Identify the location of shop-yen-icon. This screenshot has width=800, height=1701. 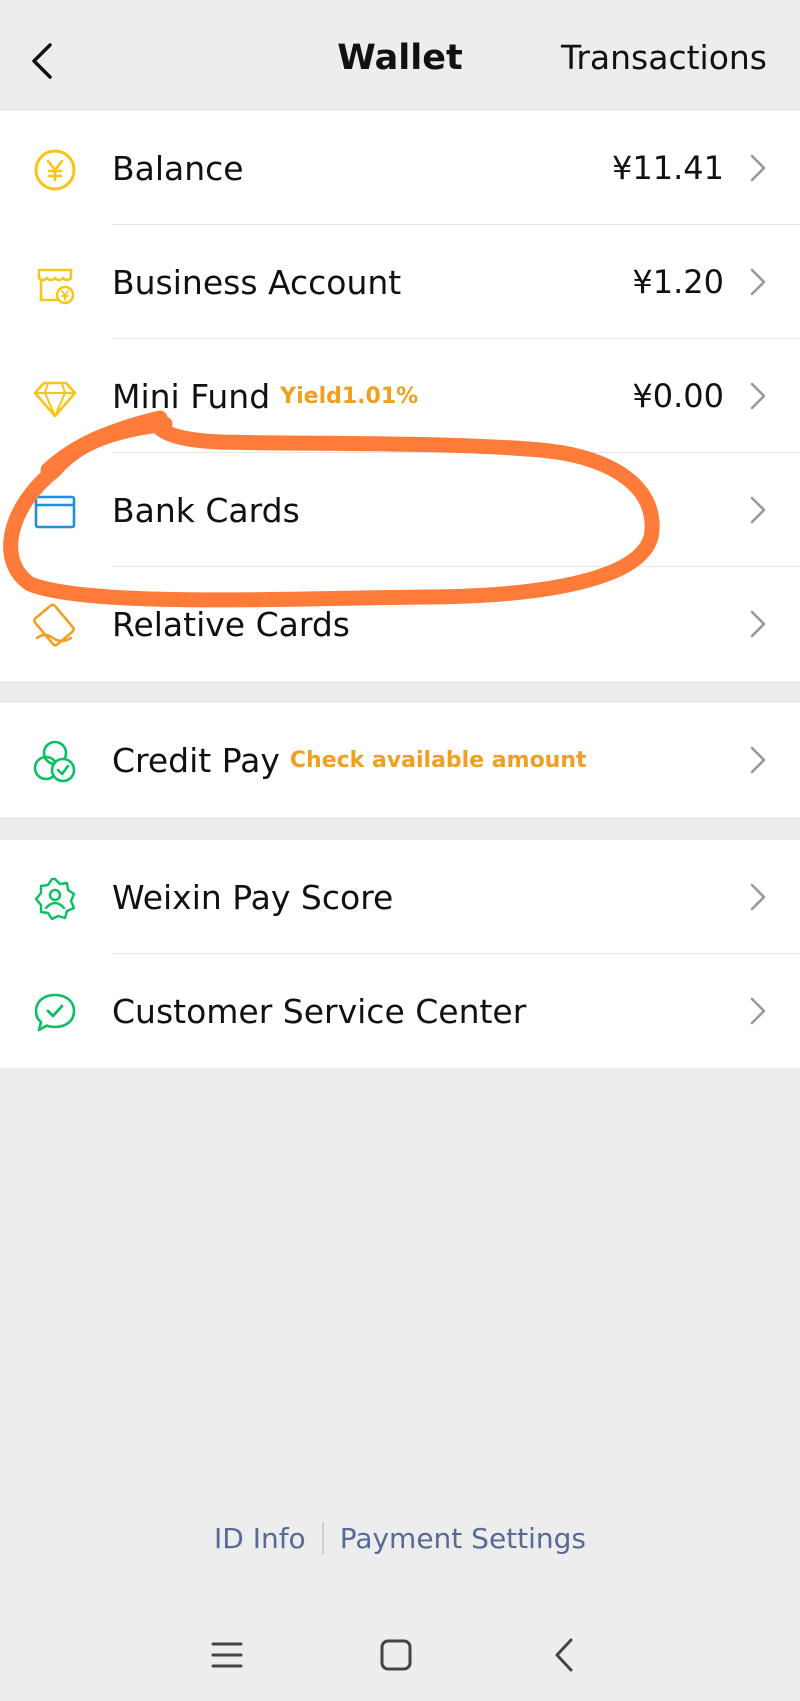
(56, 286).